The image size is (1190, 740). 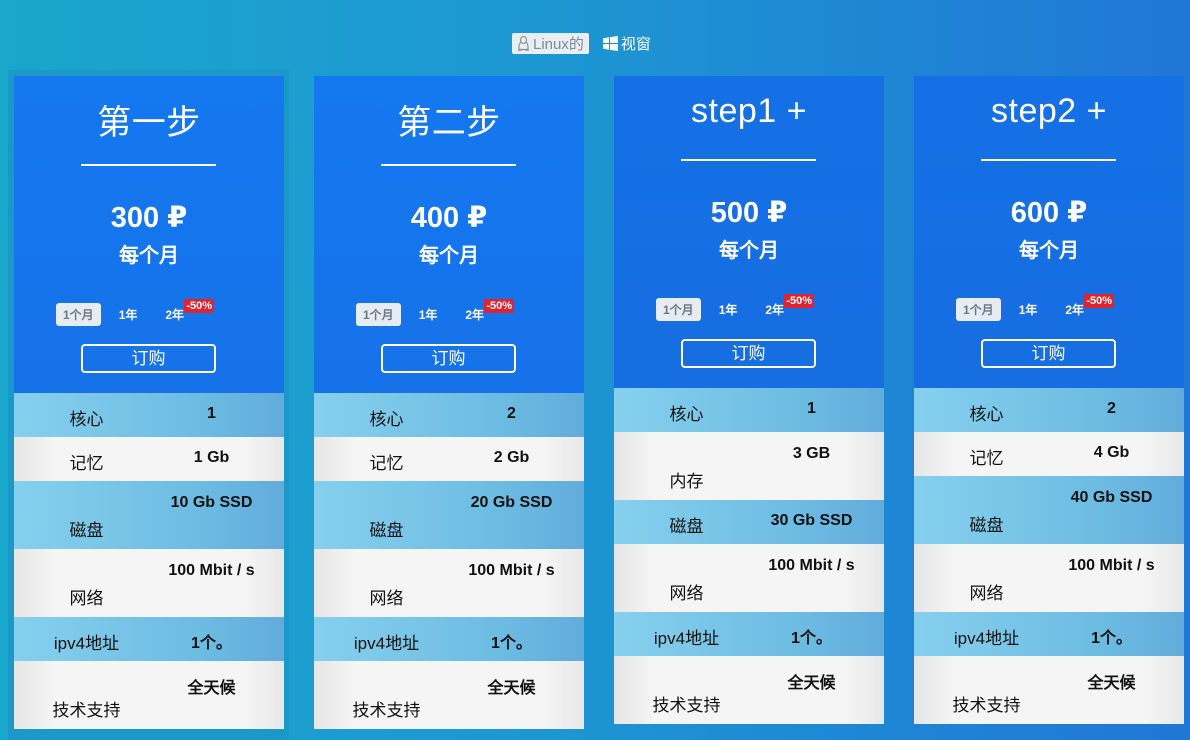 I want to click on plan-price: 300 ₽, so click(x=149, y=218).